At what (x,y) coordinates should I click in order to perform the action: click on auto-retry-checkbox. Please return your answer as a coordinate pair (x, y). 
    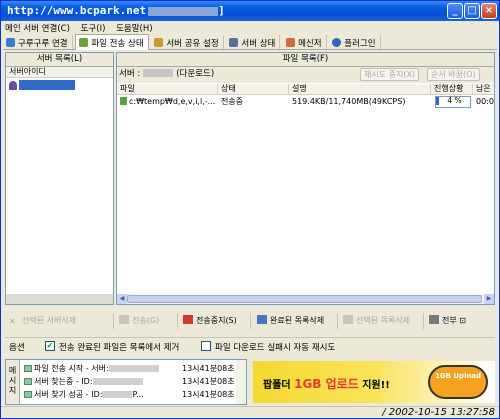
    Looking at the image, I should click on (206, 346).